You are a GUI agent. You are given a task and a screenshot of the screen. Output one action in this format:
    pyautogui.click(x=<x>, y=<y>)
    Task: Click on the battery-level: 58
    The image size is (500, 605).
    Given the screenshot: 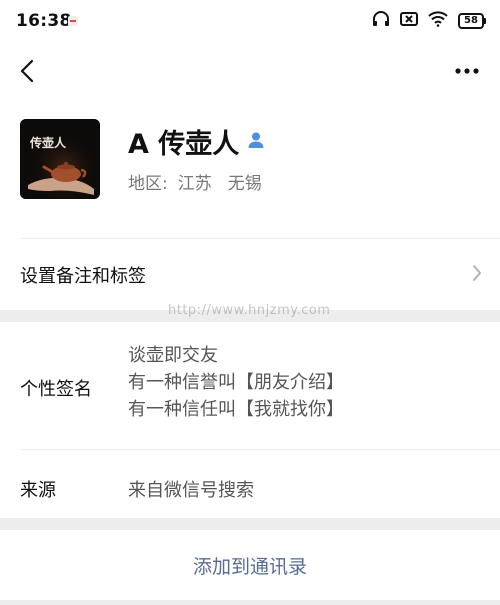 What is the action you would take?
    pyautogui.click(x=471, y=21)
    